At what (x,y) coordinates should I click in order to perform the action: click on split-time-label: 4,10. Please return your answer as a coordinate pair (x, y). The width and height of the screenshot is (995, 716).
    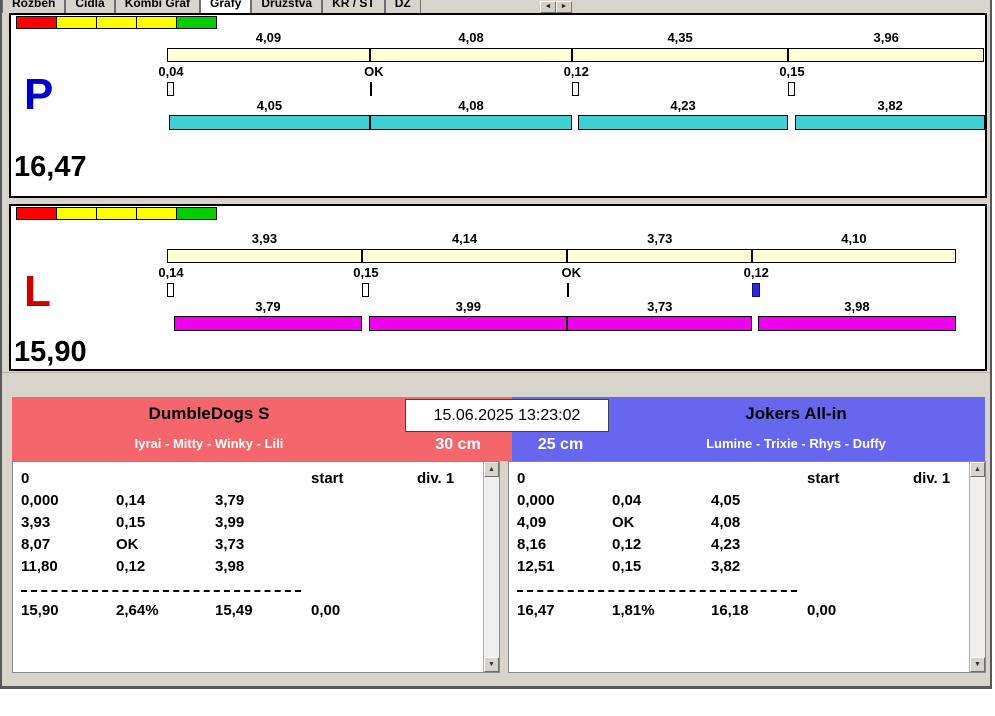
    Looking at the image, I should click on (854, 238).